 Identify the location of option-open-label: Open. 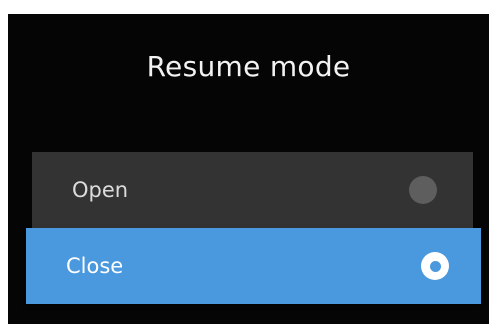
(100, 190).